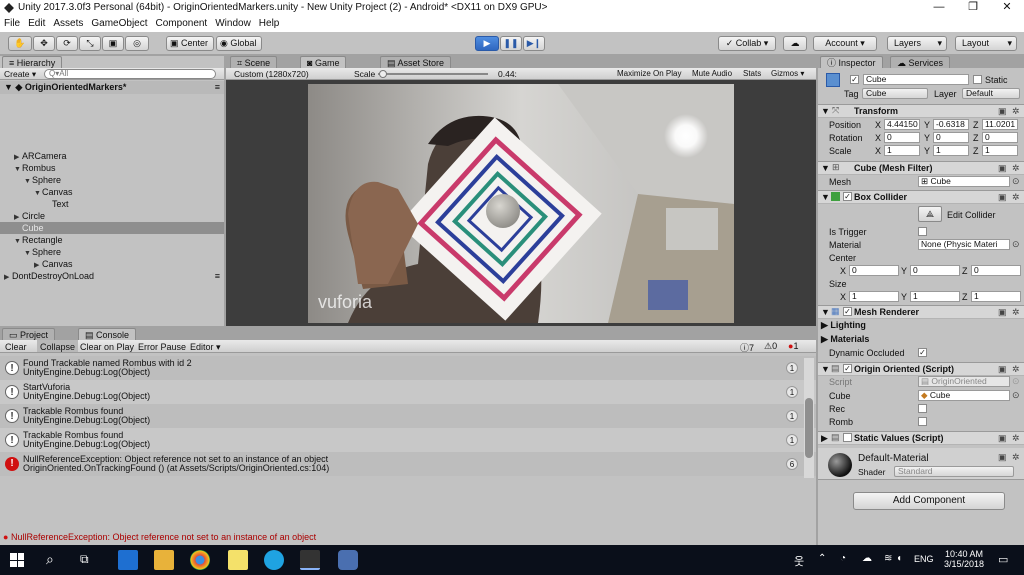 The height and width of the screenshot is (575, 1024). Describe the element at coordinates (922, 421) in the screenshot. I see `romb-checkbox` at that location.